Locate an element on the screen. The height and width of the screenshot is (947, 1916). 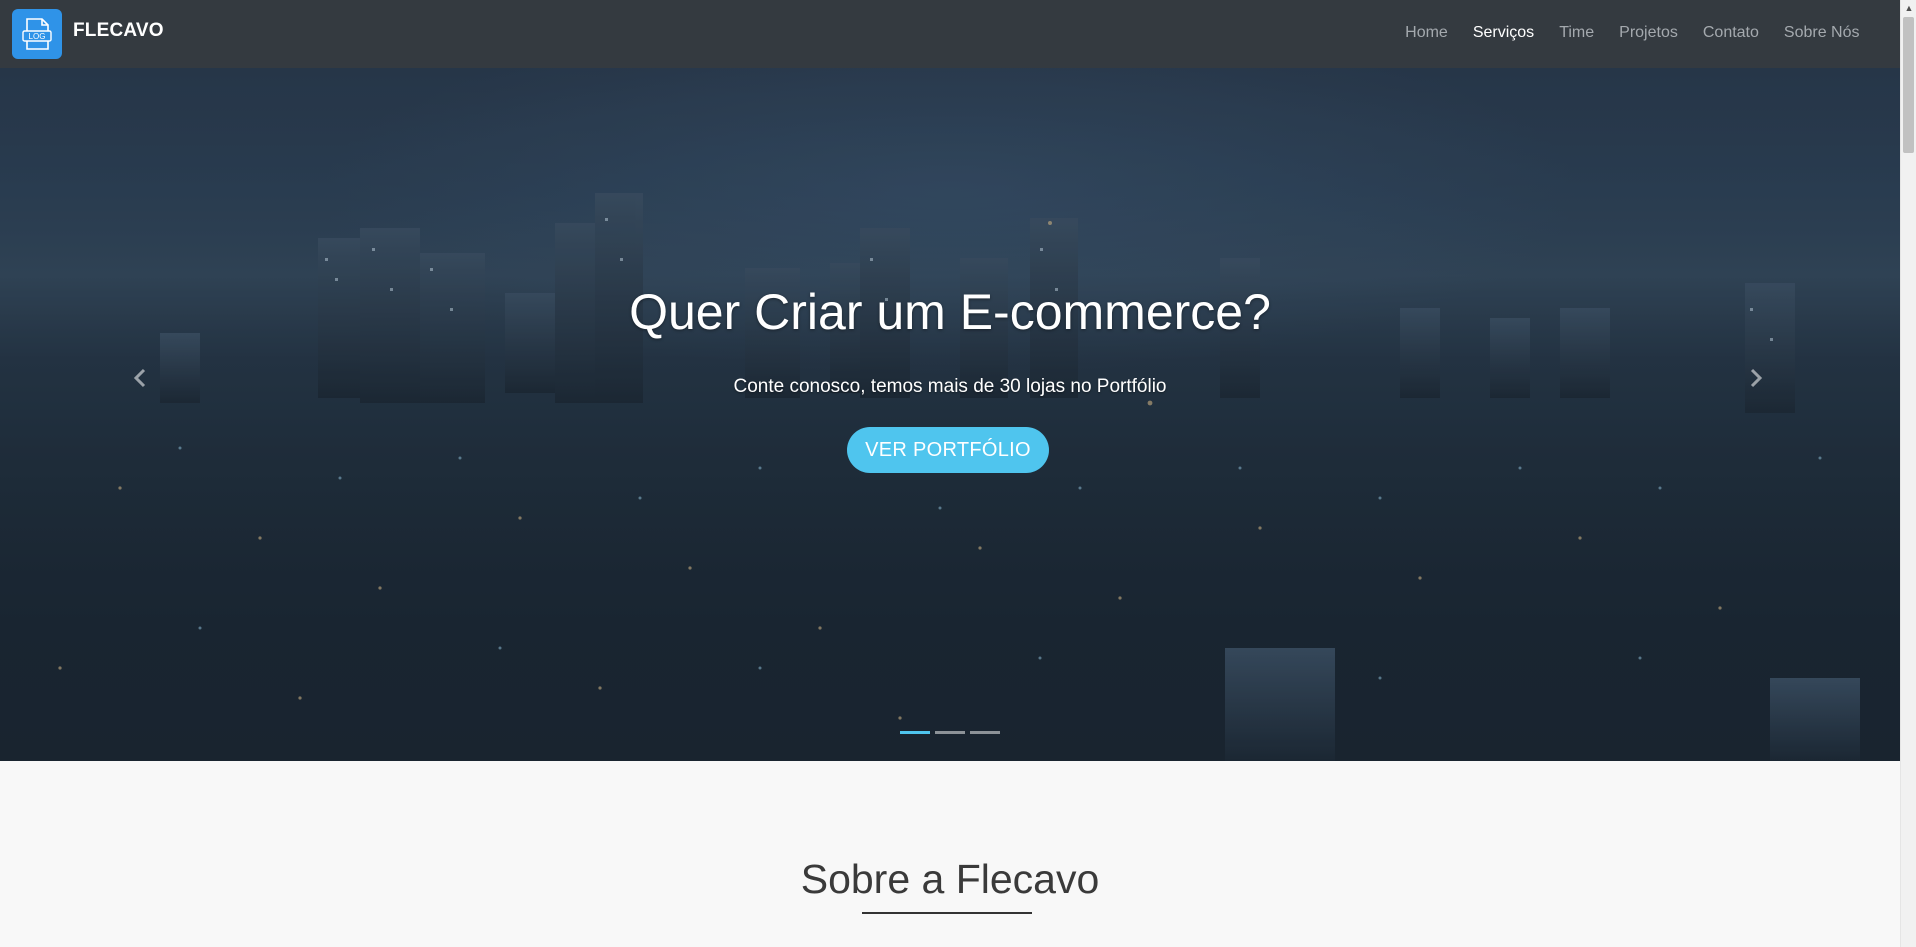
carousel-indicators is located at coordinates (950, 732).